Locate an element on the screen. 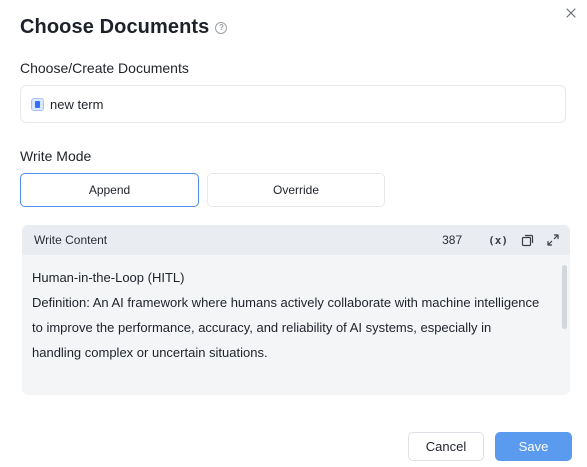 The height and width of the screenshot is (467, 587). override-mode-button: Override is located at coordinates (296, 190).